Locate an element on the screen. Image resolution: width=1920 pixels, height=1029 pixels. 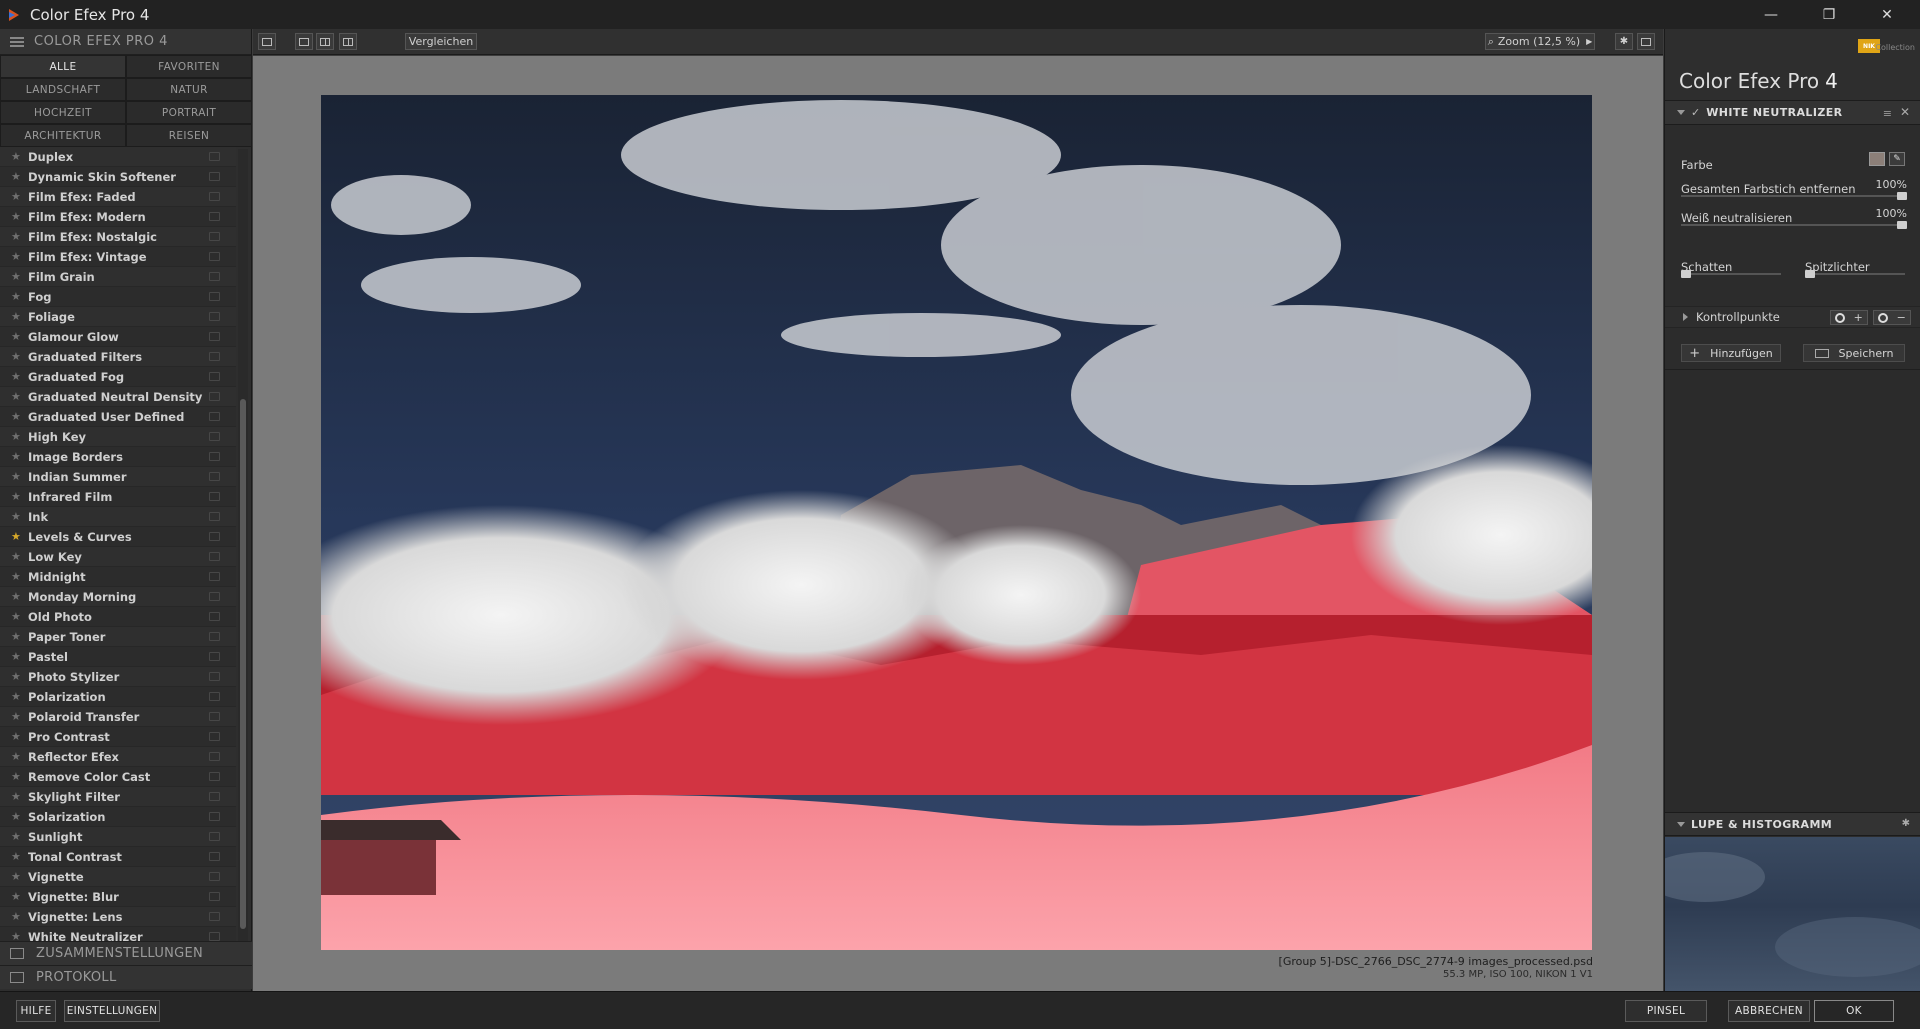
filter-item: ★ Graduated Filters is located at coordinates (118, 357).